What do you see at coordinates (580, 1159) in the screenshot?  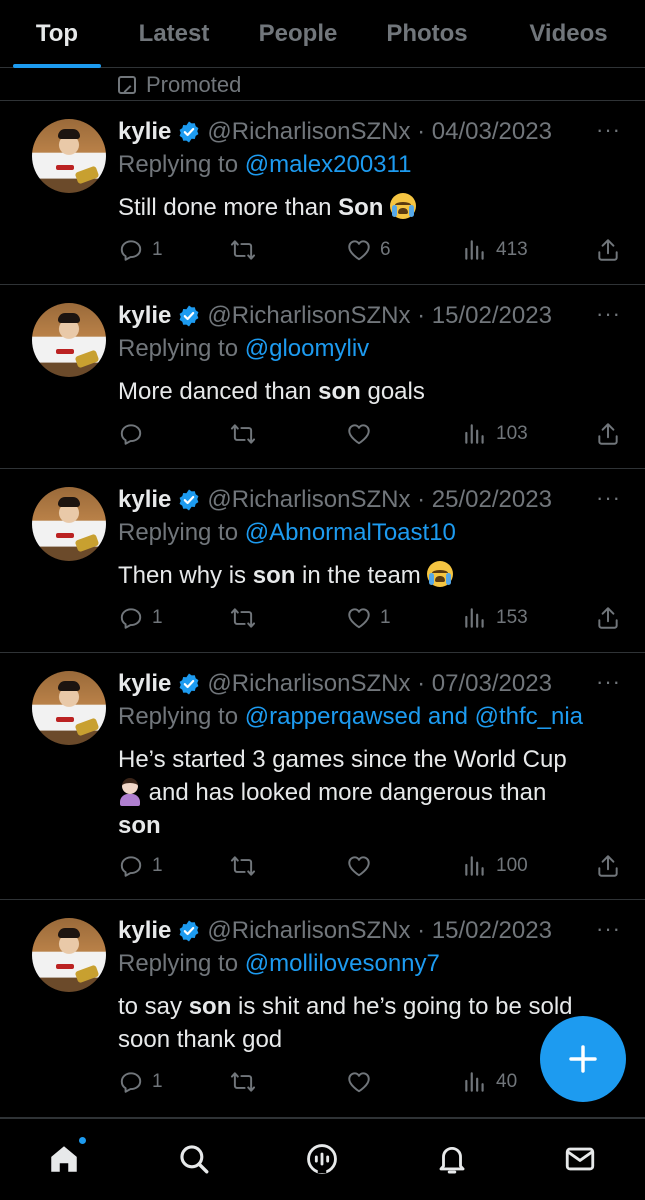 I see `nav-messages` at bounding box center [580, 1159].